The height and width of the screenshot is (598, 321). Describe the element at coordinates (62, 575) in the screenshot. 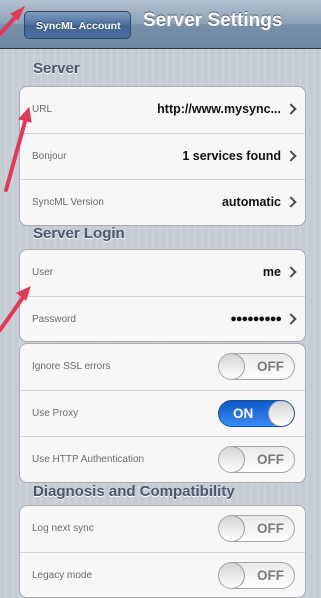

I see `row-label: Legacy mode` at that location.